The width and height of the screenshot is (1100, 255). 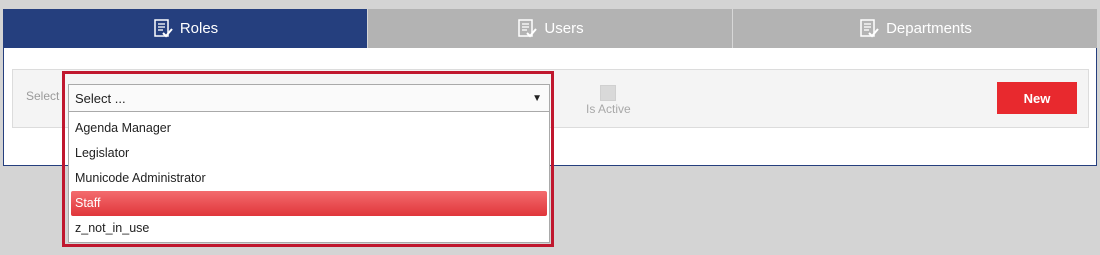 I want to click on tab-label: Roles, so click(x=199, y=28).